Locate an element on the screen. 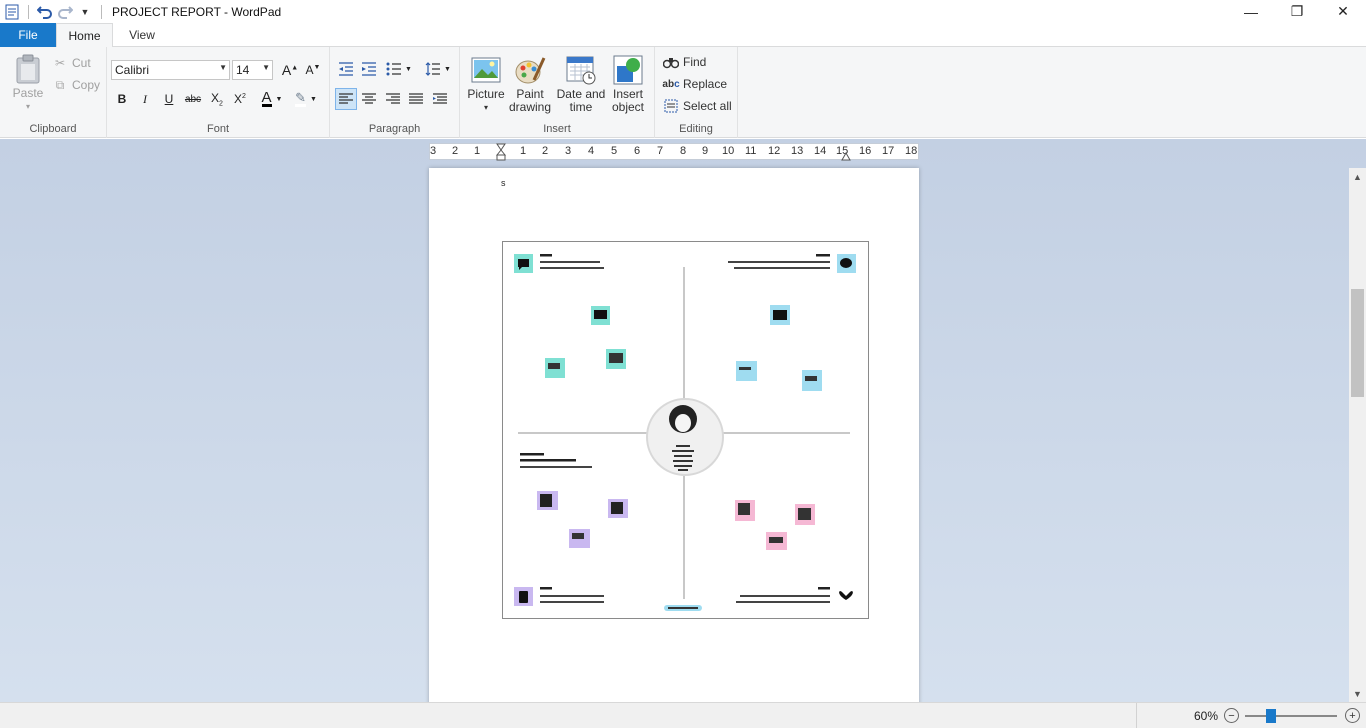  empathy-map-image is located at coordinates (685, 430).